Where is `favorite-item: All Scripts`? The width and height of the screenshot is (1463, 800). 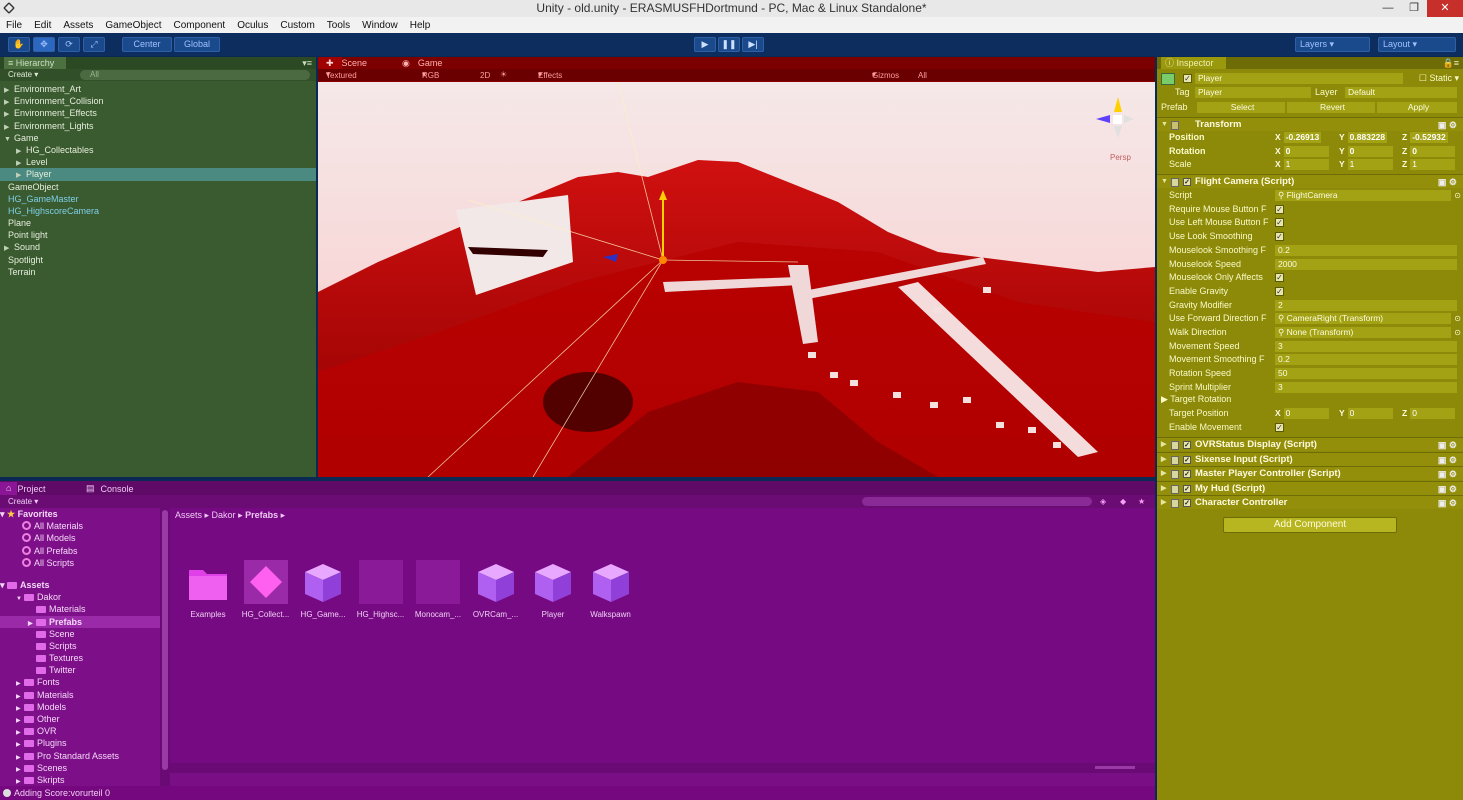 favorite-item: All Scripts is located at coordinates (80, 563).